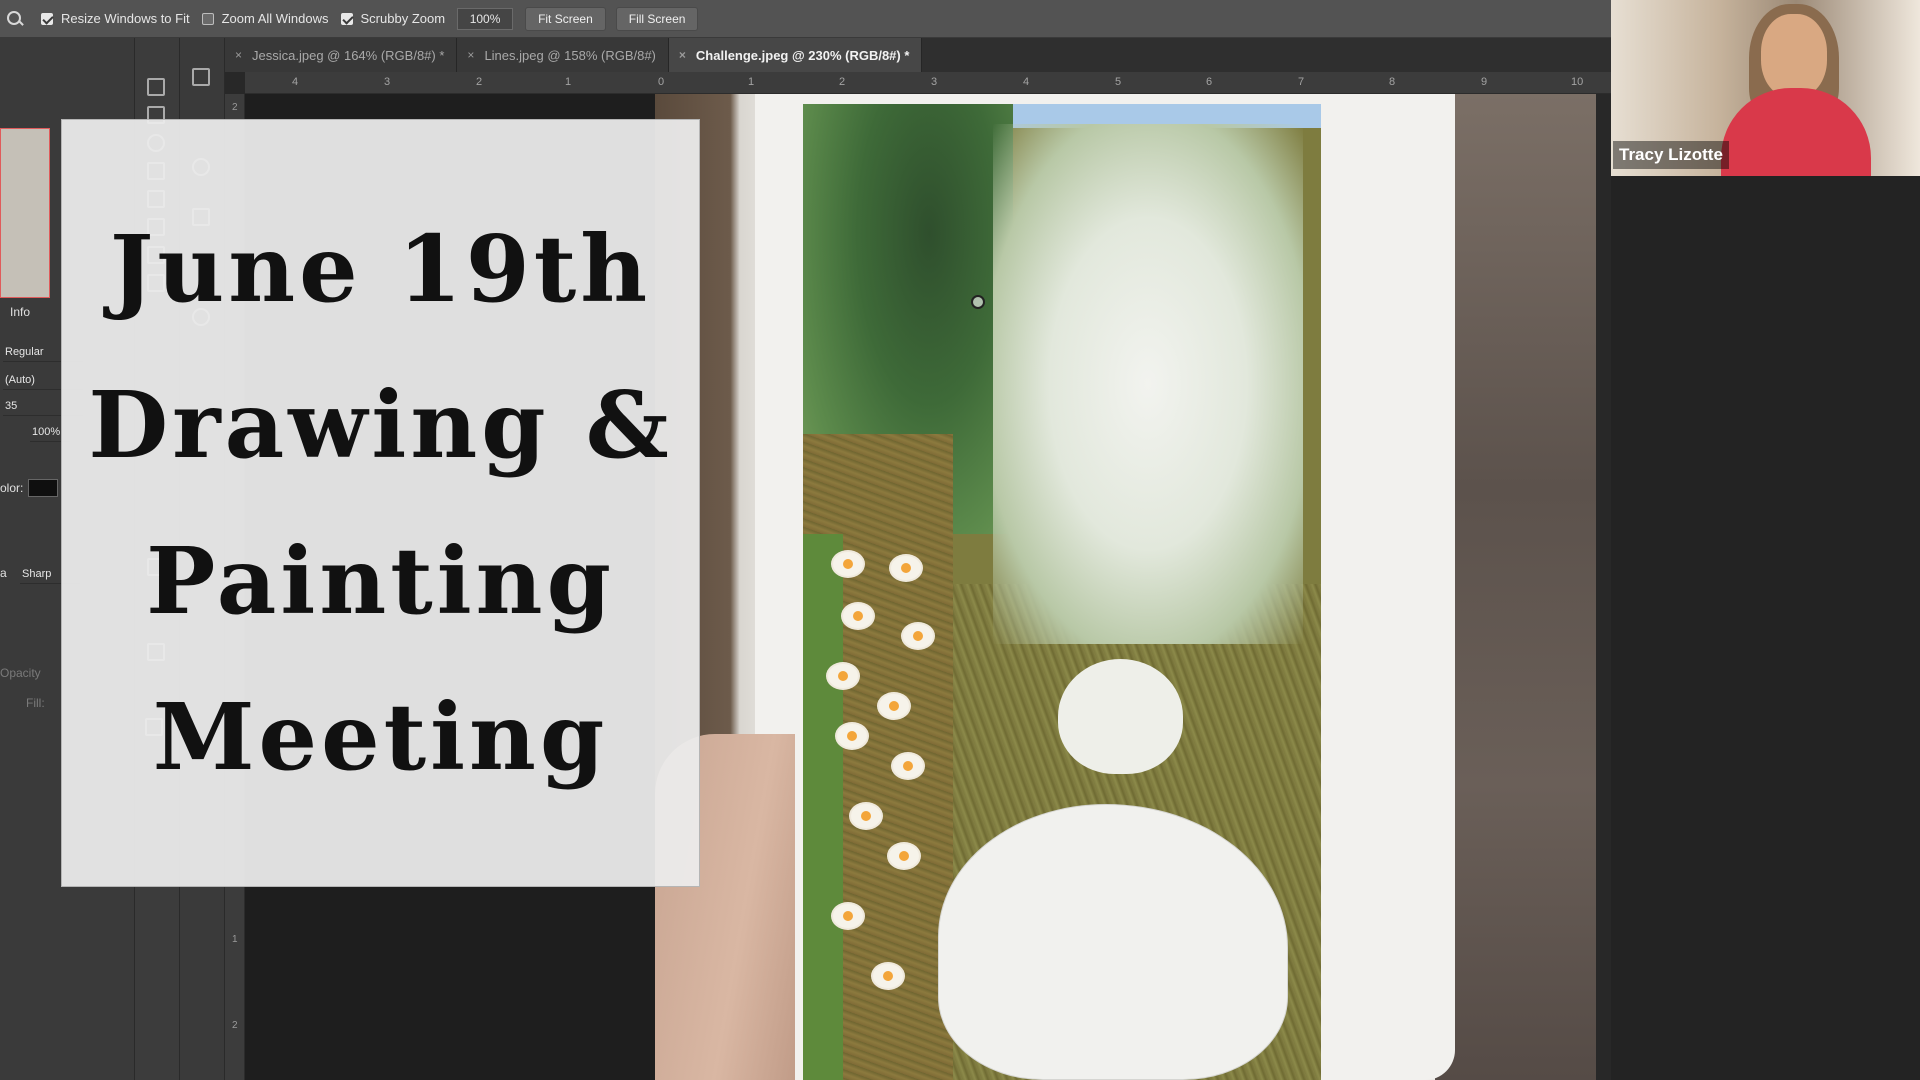  What do you see at coordinates (12, 488) in the screenshot?
I see `color-label: olor:` at bounding box center [12, 488].